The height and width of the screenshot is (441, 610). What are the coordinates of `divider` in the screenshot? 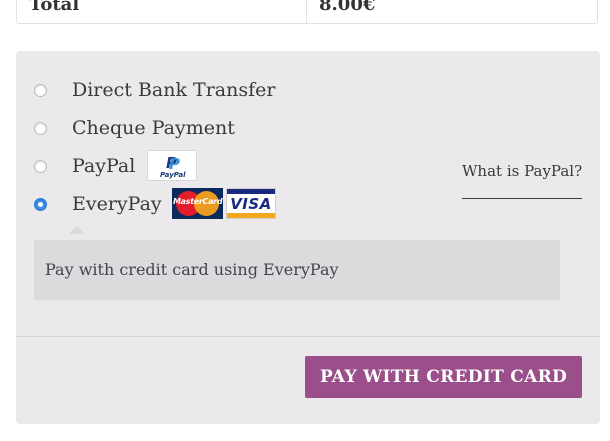 It's located at (308, 336).